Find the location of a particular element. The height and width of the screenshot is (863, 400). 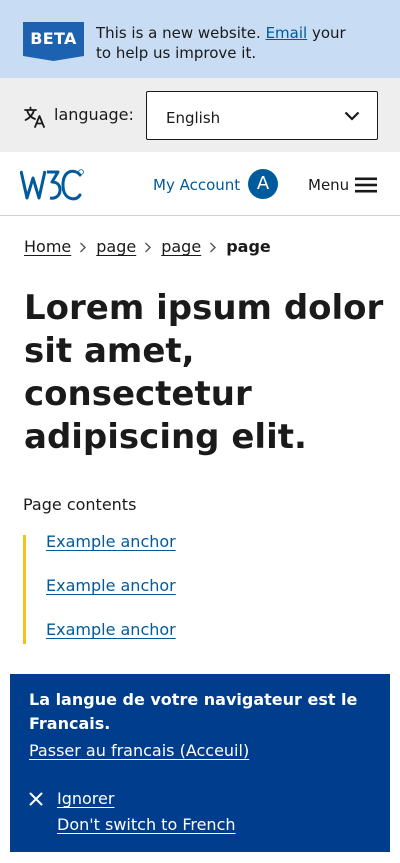

beta-text-after: your is located at coordinates (328, 33).